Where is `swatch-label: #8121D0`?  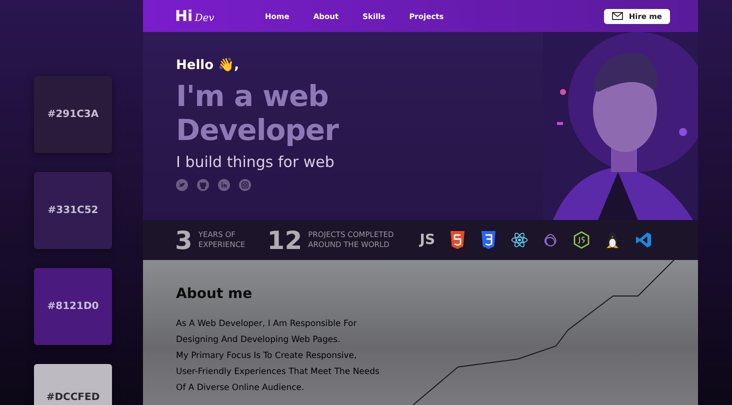 swatch-label: #8121D0 is located at coordinates (73, 306).